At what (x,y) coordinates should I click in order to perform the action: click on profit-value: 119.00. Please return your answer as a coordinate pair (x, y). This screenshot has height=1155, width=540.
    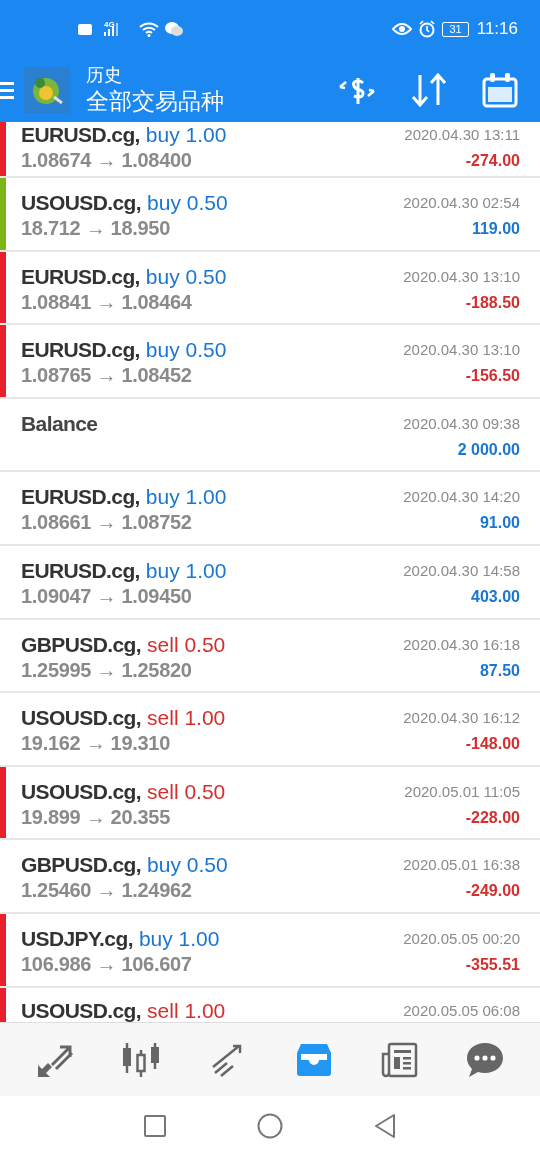
    Looking at the image, I should click on (495, 229).